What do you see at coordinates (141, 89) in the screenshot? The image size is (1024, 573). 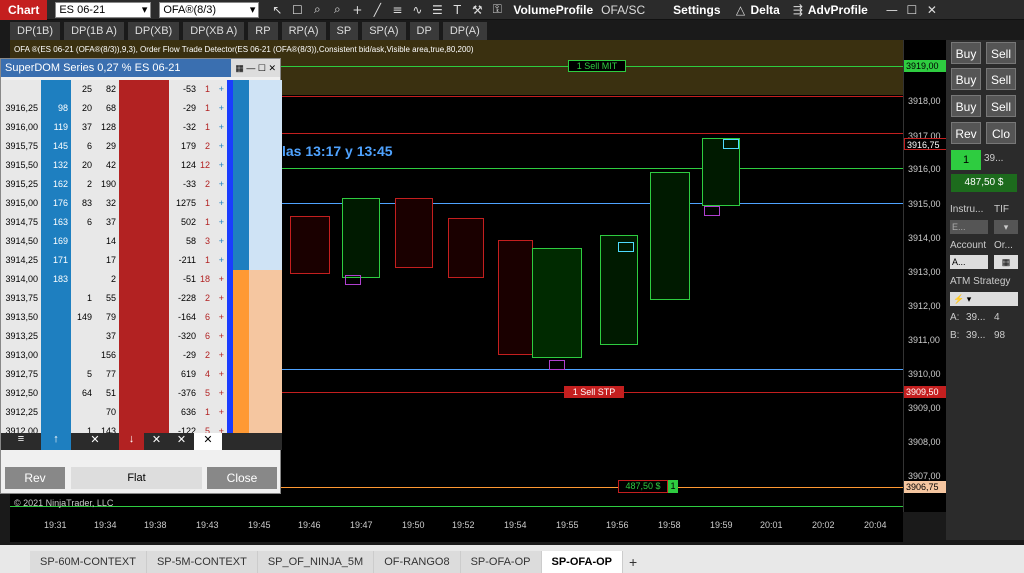 I see `dom-row: 25 82 -53 1 +` at bounding box center [141, 89].